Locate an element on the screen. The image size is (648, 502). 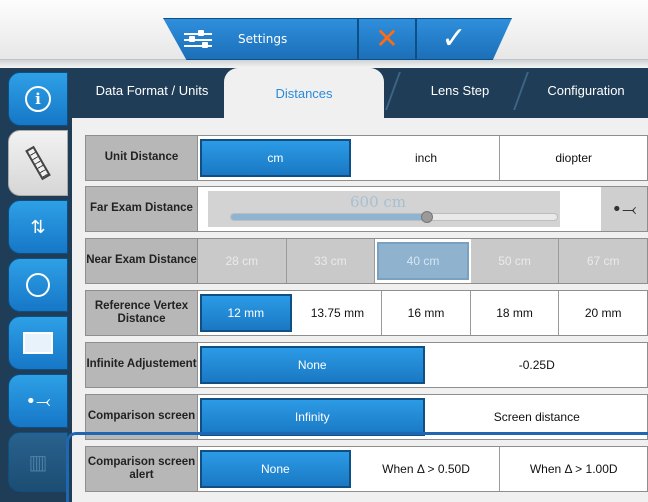
chart-icon: ▥ is located at coordinates (38, 462).